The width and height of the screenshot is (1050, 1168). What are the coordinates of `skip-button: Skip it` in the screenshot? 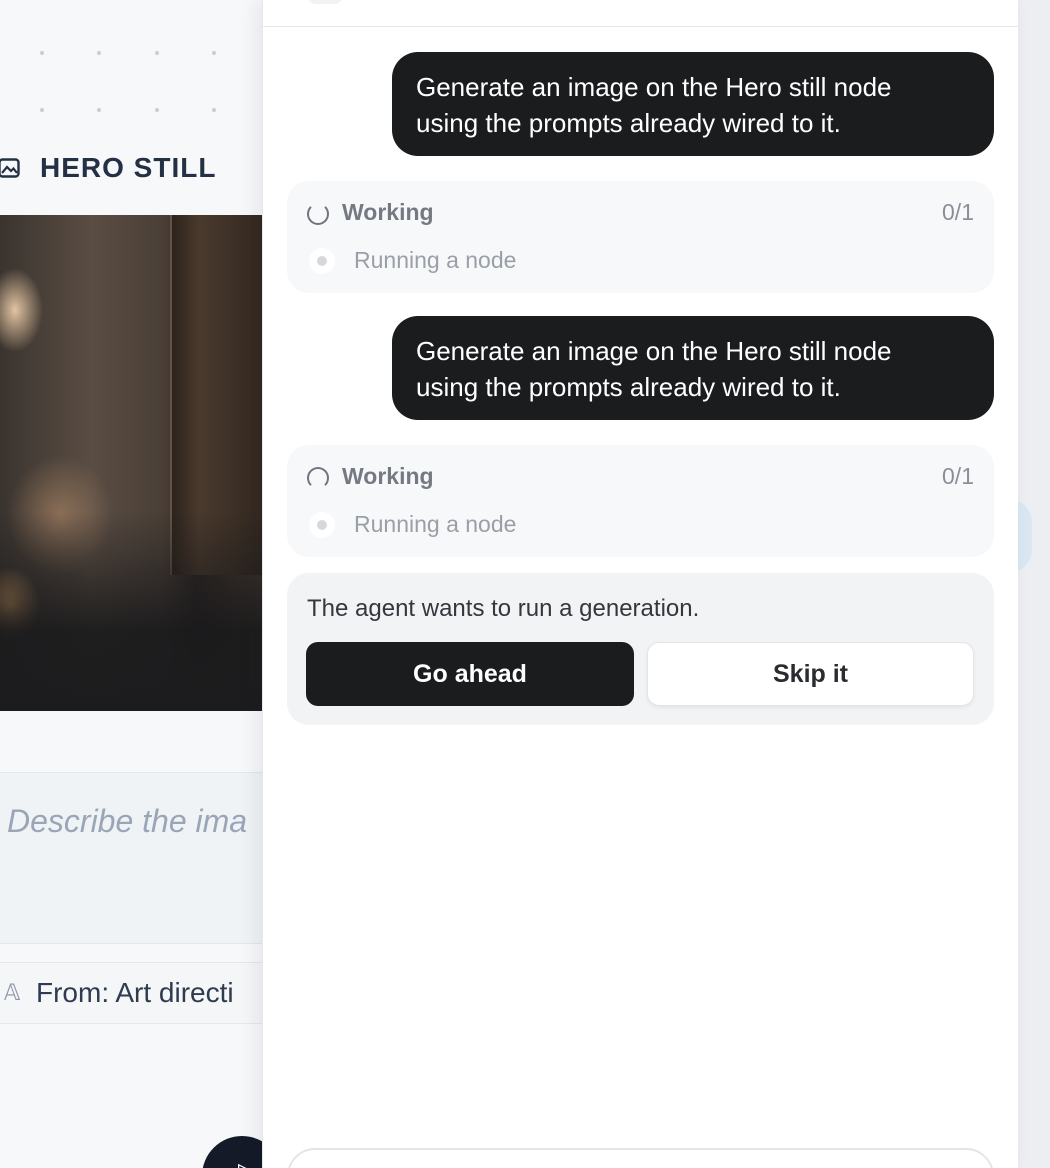 It's located at (810, 674).